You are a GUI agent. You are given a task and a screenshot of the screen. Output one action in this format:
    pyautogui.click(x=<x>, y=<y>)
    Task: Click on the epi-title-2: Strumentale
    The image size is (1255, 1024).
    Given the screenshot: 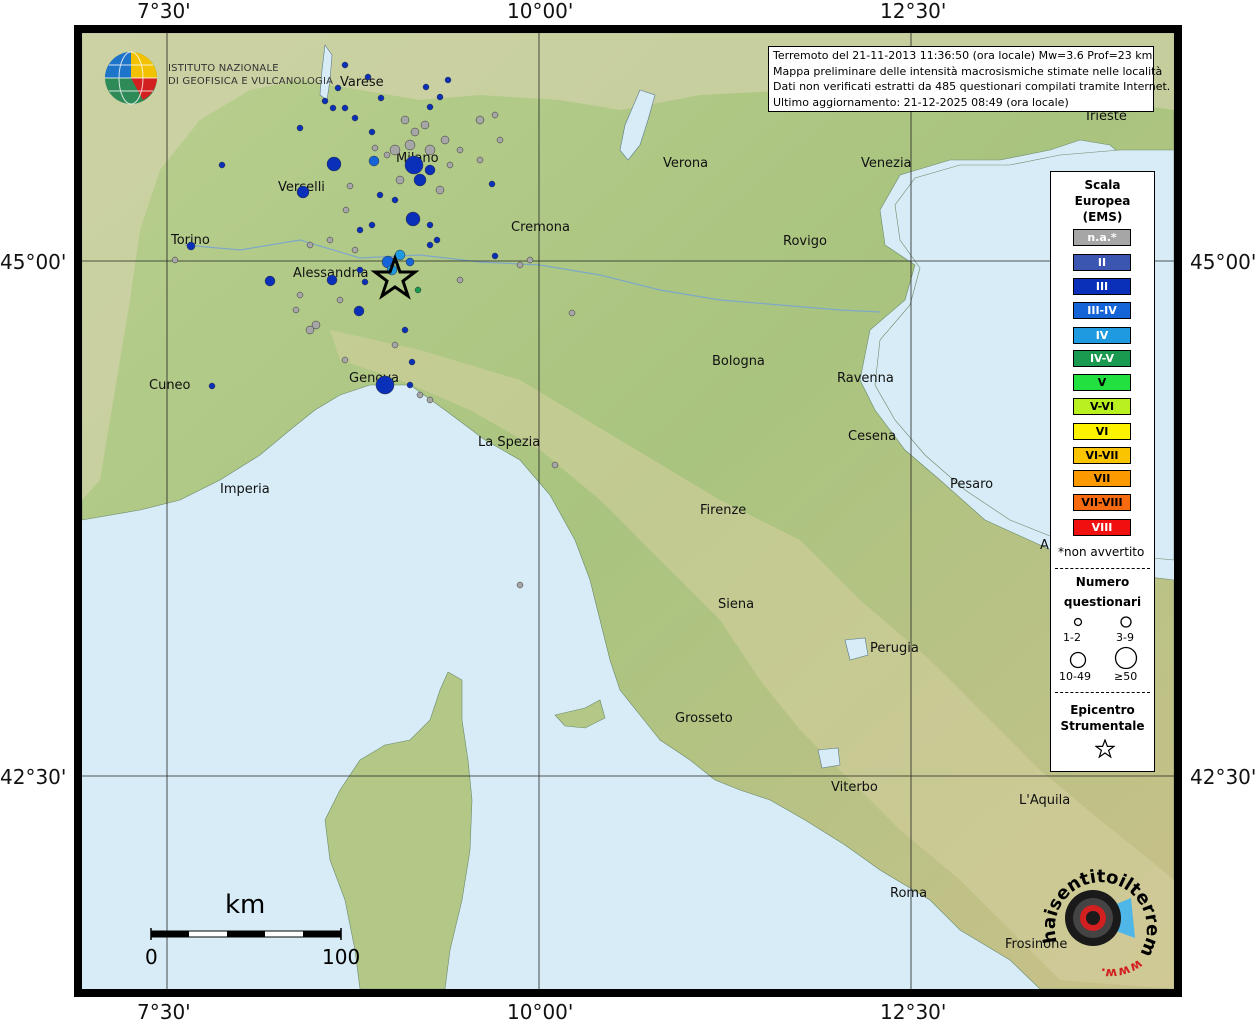 What is the action you would take?
    pyautogui.click(x=1102, y=726)
    